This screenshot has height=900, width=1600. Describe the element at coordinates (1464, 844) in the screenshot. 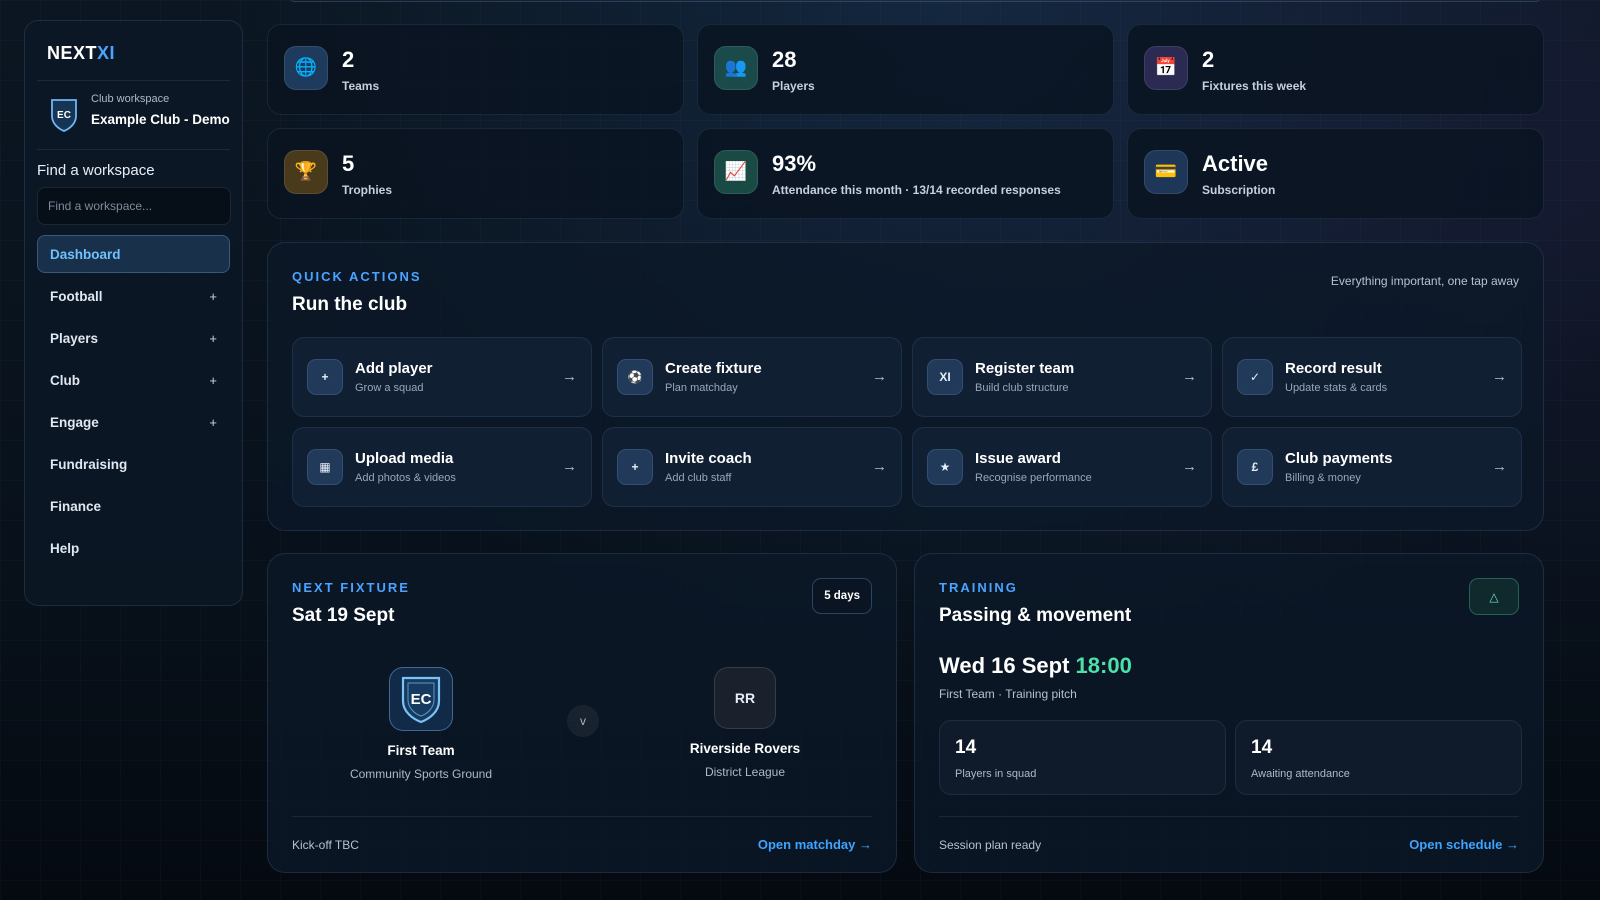

I see `open-schedule-link: Open schedule →` at that location.